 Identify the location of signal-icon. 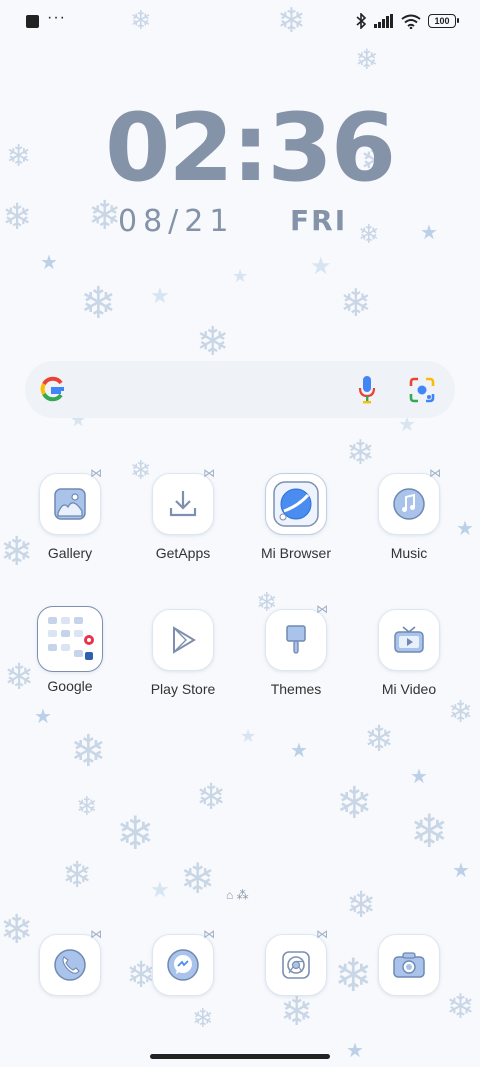
(383, 21).